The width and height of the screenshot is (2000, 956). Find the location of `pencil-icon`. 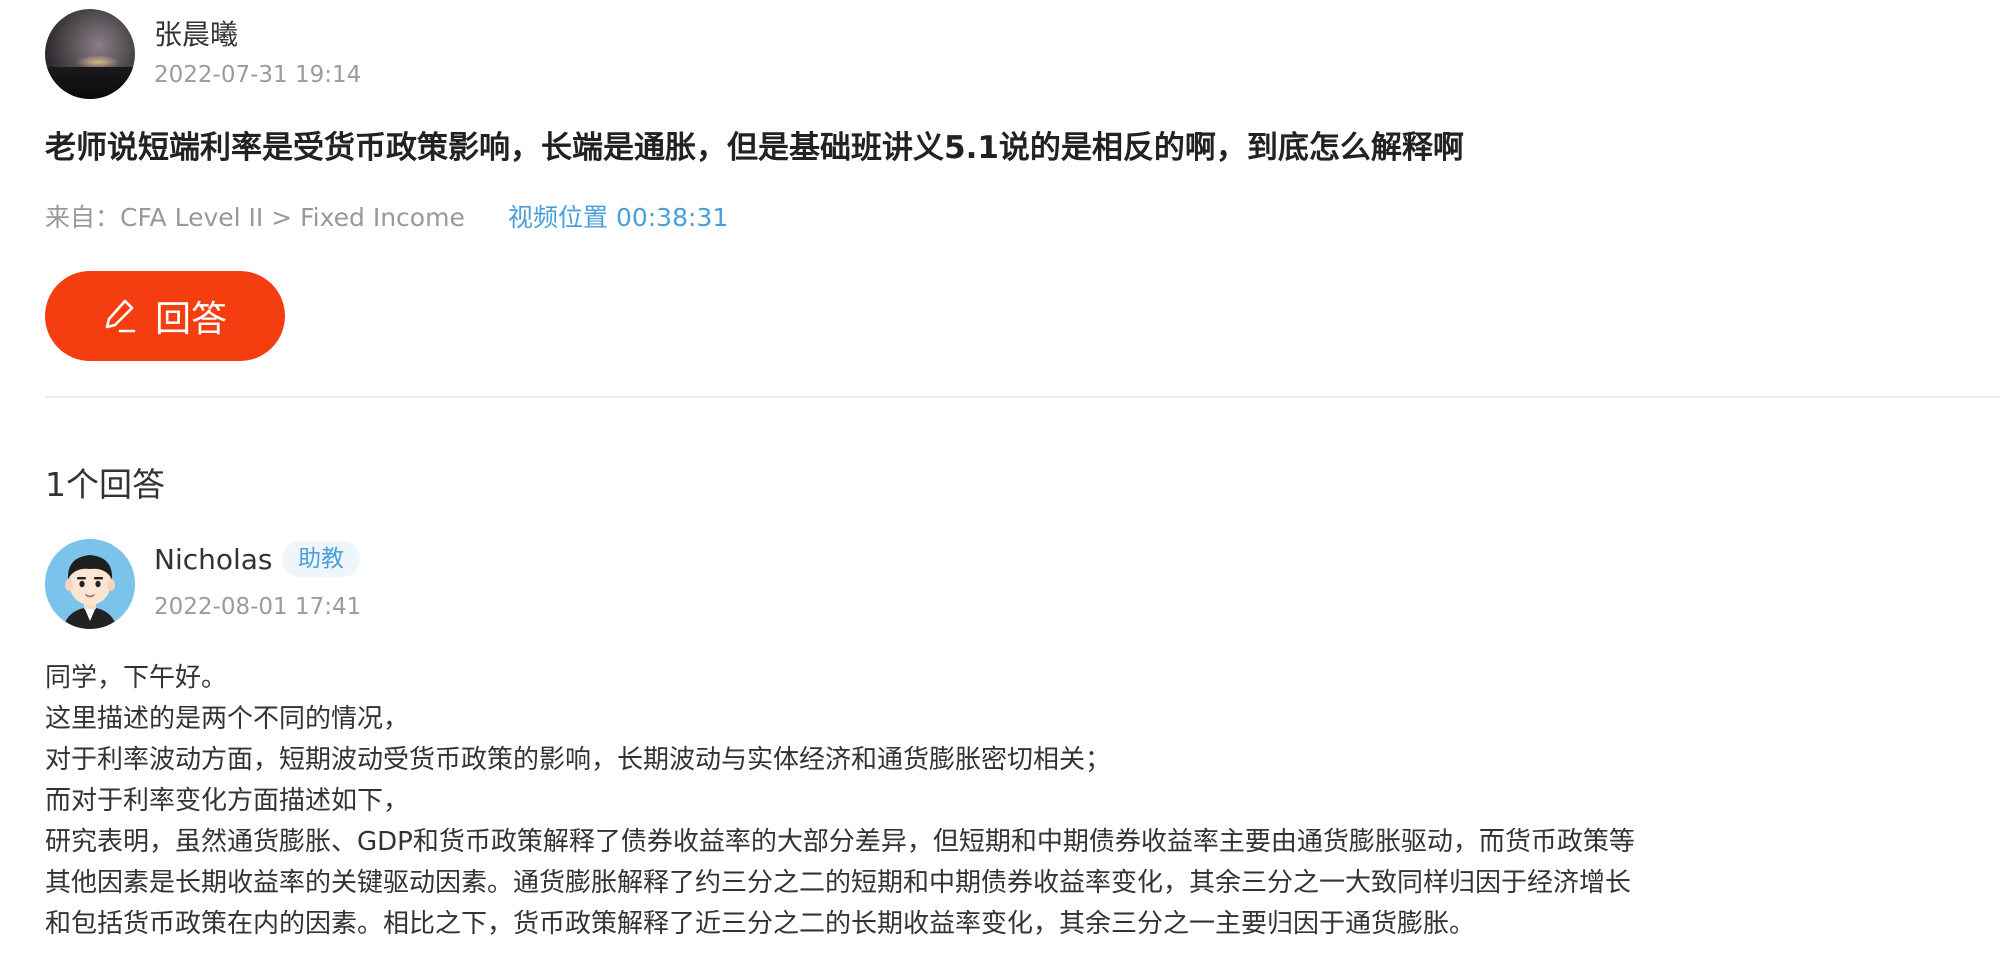

pencil-icon is located at coordinates (120, 316).